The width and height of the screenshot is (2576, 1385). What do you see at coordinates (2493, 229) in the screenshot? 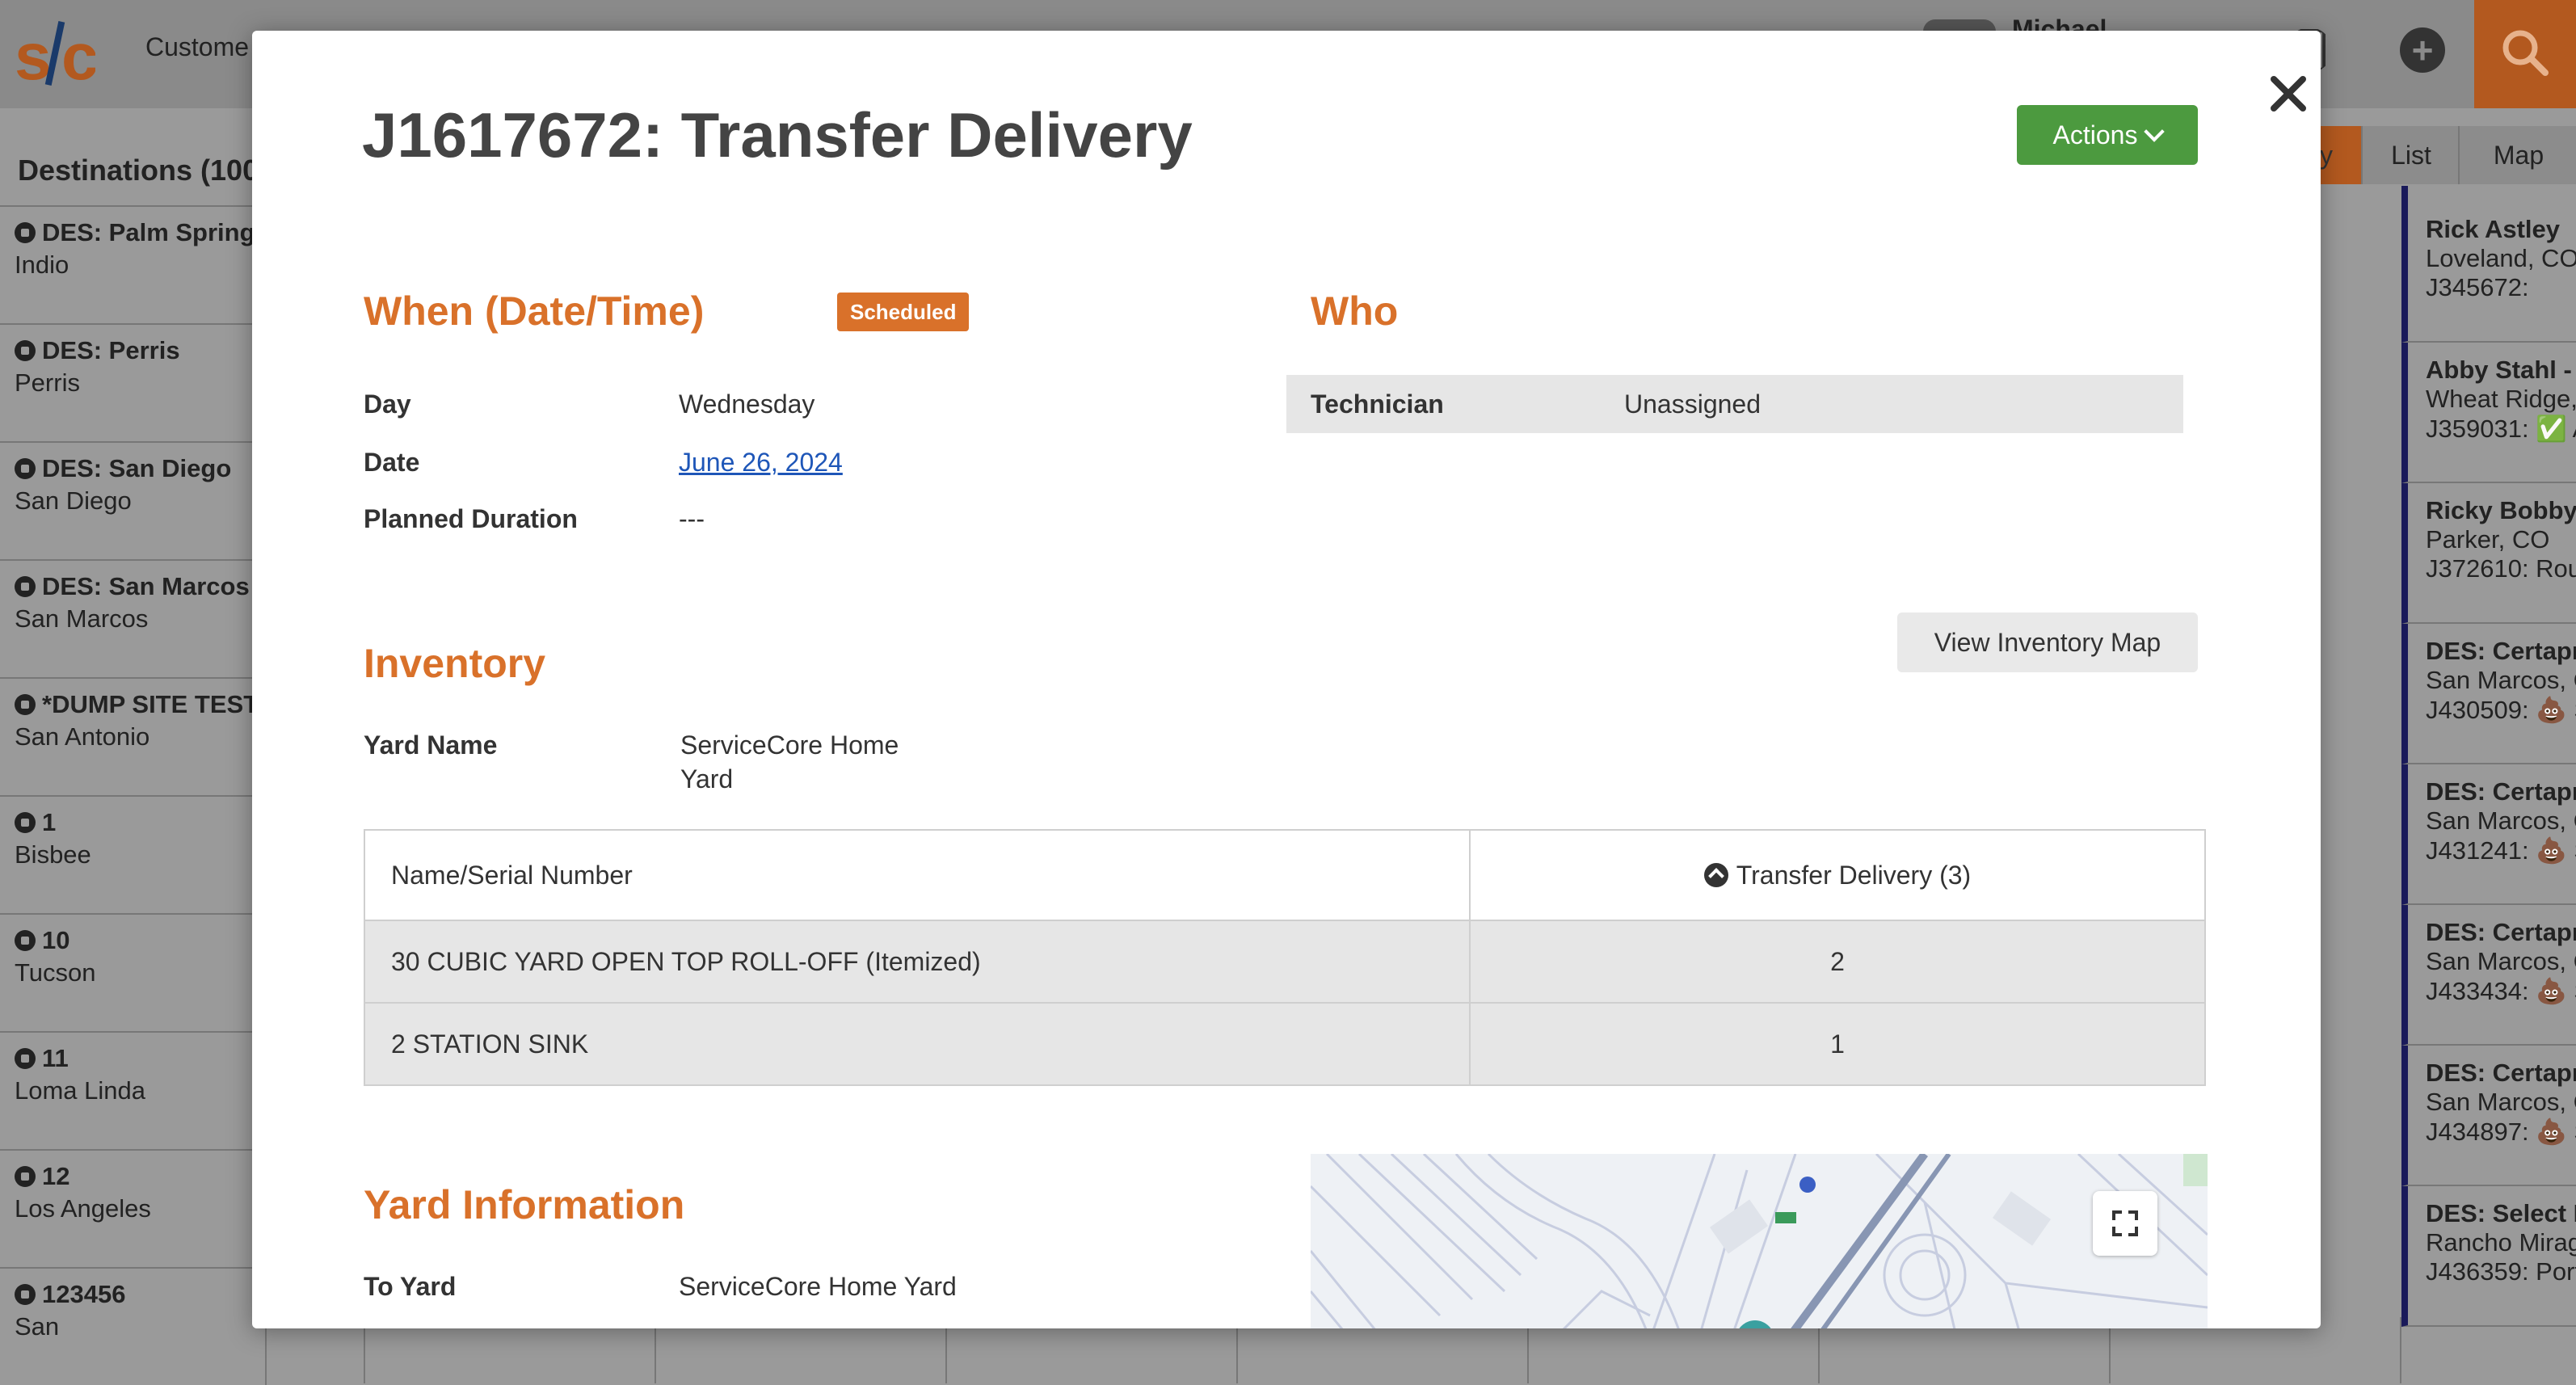
I see `job-card-name: Rick Astley` at bounding box center [2493, 229].